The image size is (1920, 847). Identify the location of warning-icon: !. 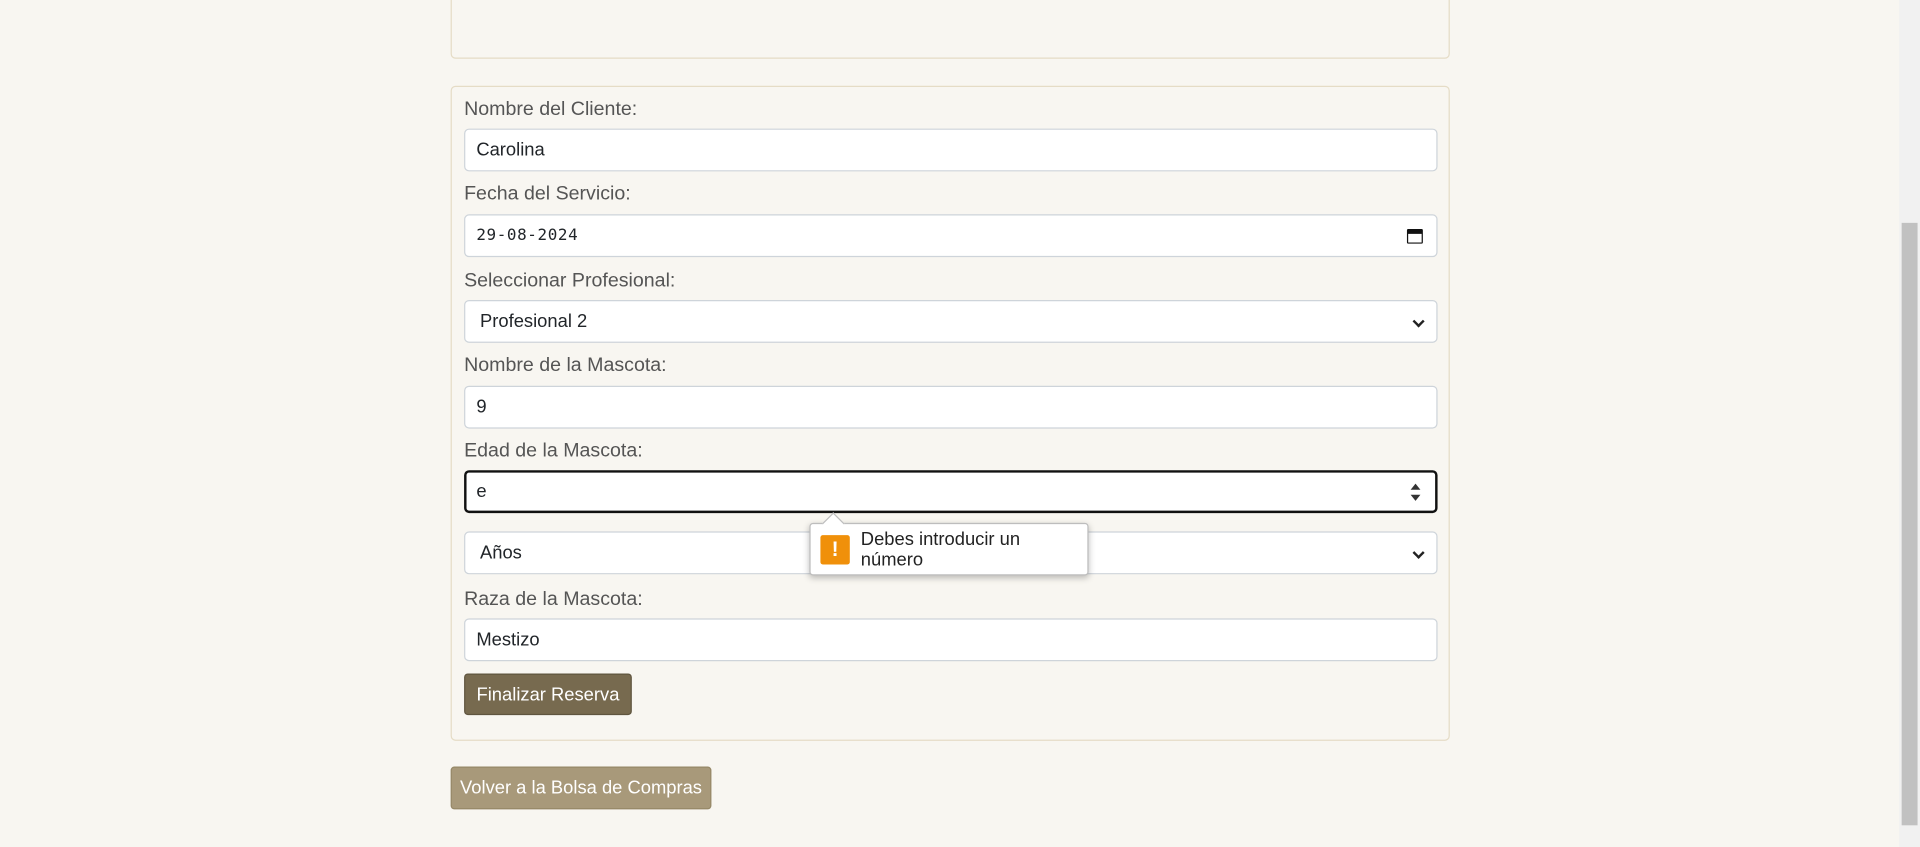
(835, 549).